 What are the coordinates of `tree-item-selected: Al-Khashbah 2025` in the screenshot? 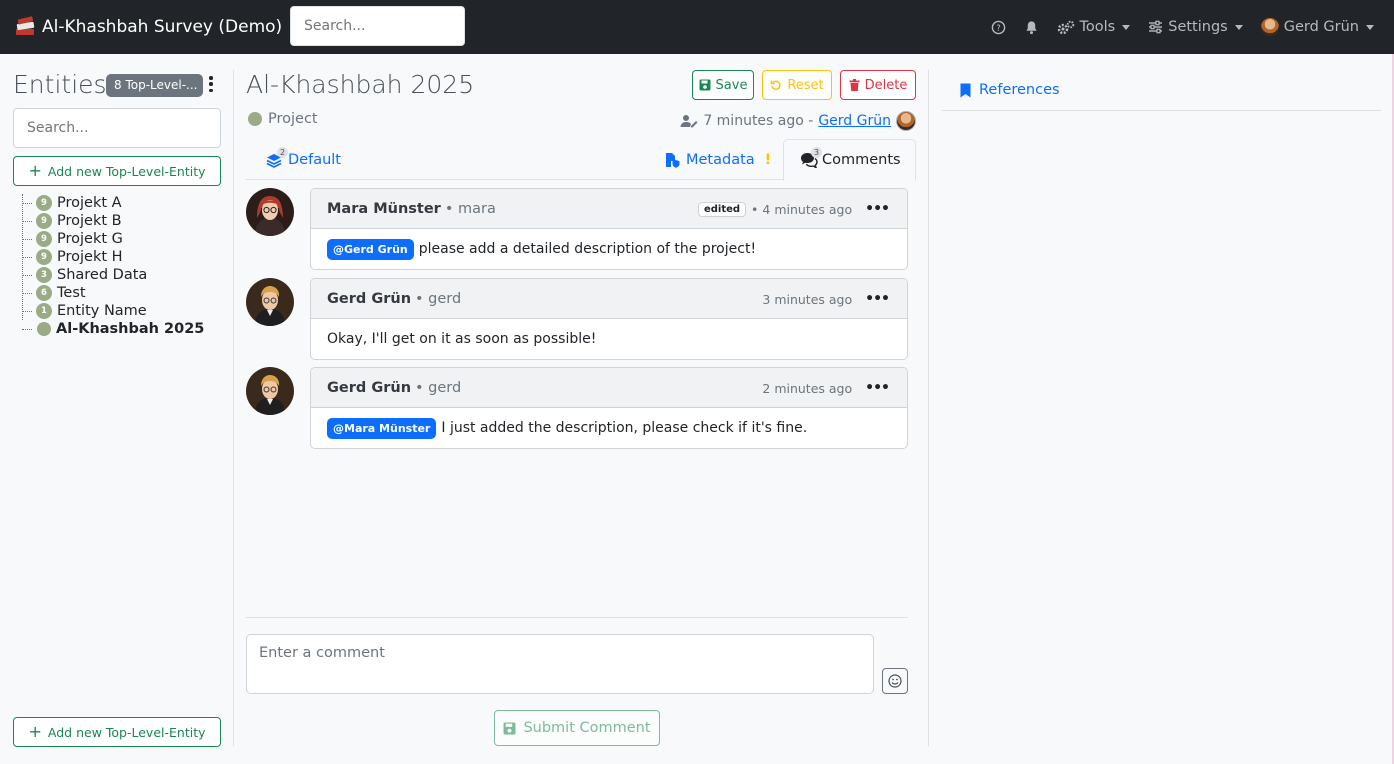 It's located at (111, 329).